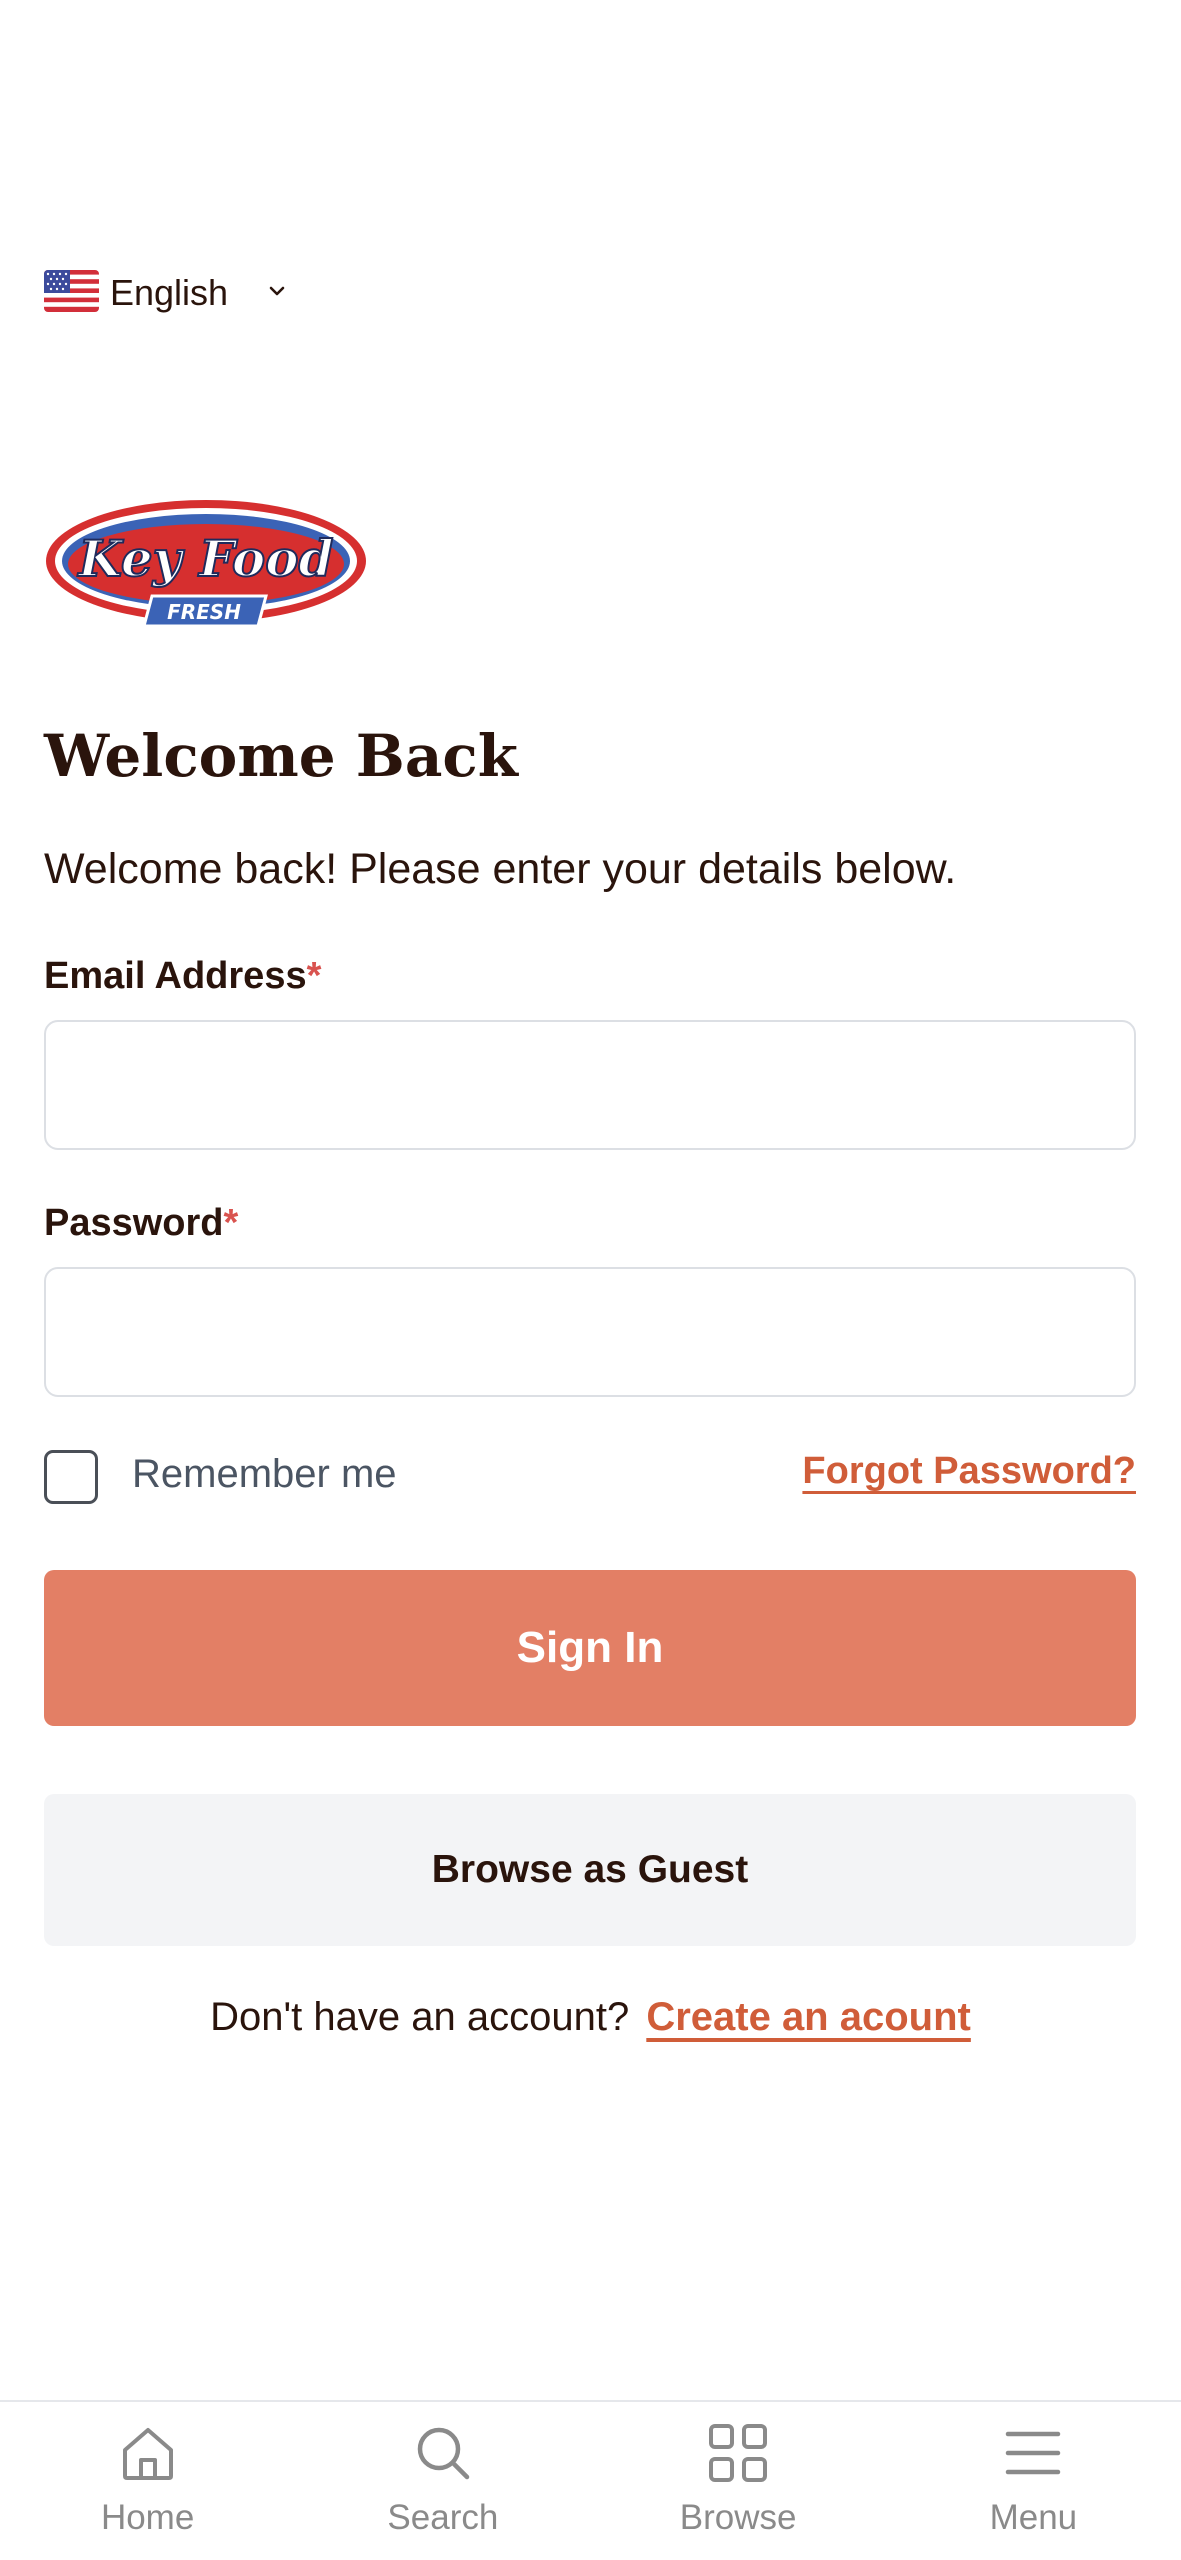 The width and height of the screenshot is (1181, 2560). I want to click on nav-label-home: Home, so click(147, 2517).